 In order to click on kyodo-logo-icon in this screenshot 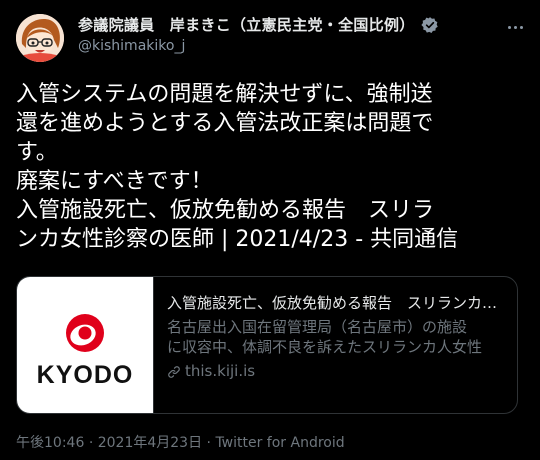, I will do `click(85, 333)`.